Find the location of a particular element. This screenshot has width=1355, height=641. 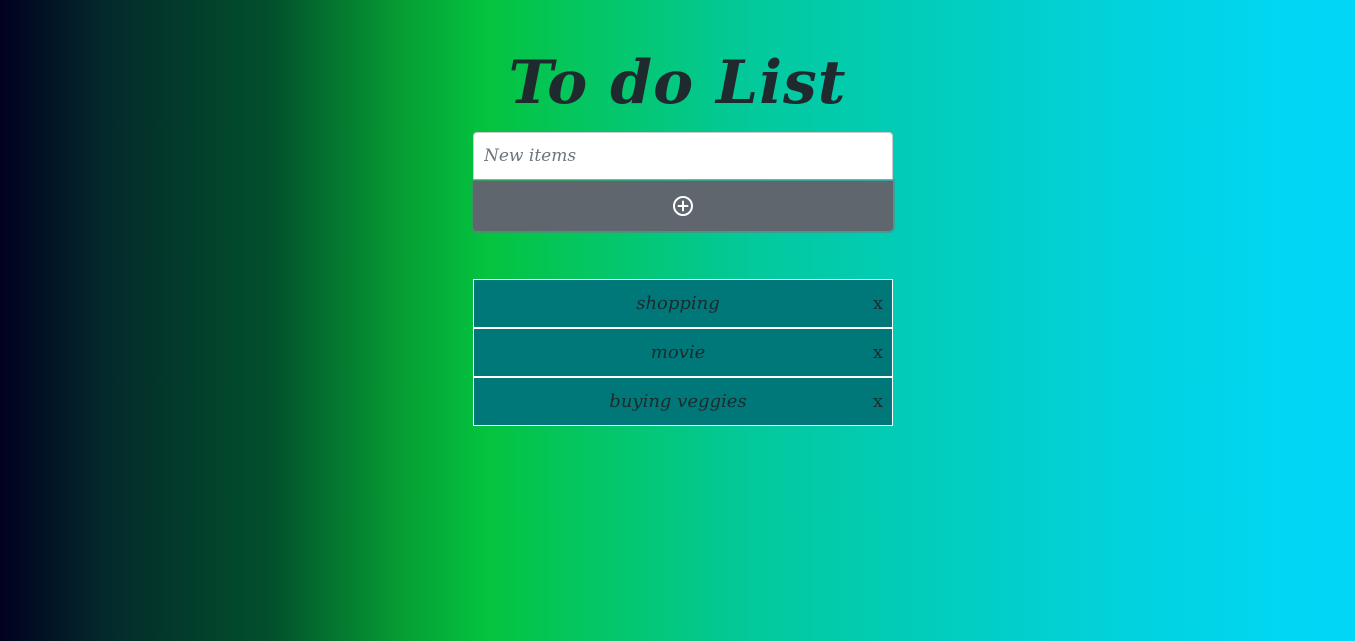

add-item-button is located at coordinates (683, 206).